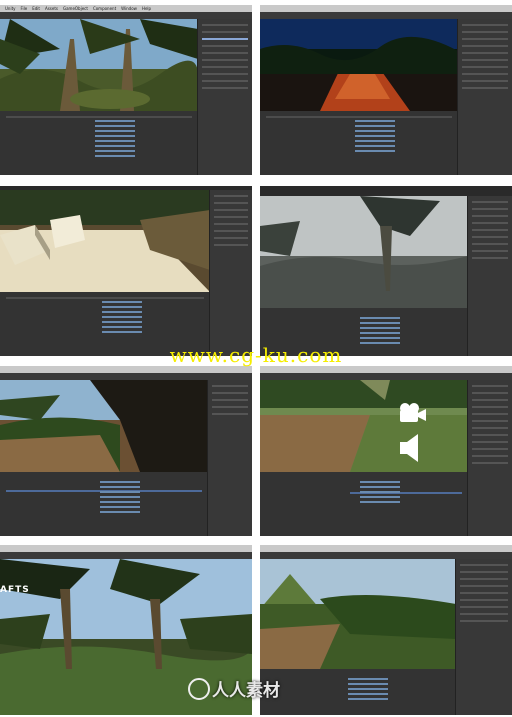 This screenshot has height=717, width=512. I want to click on watermark-logo-icon, so click(199, 689).